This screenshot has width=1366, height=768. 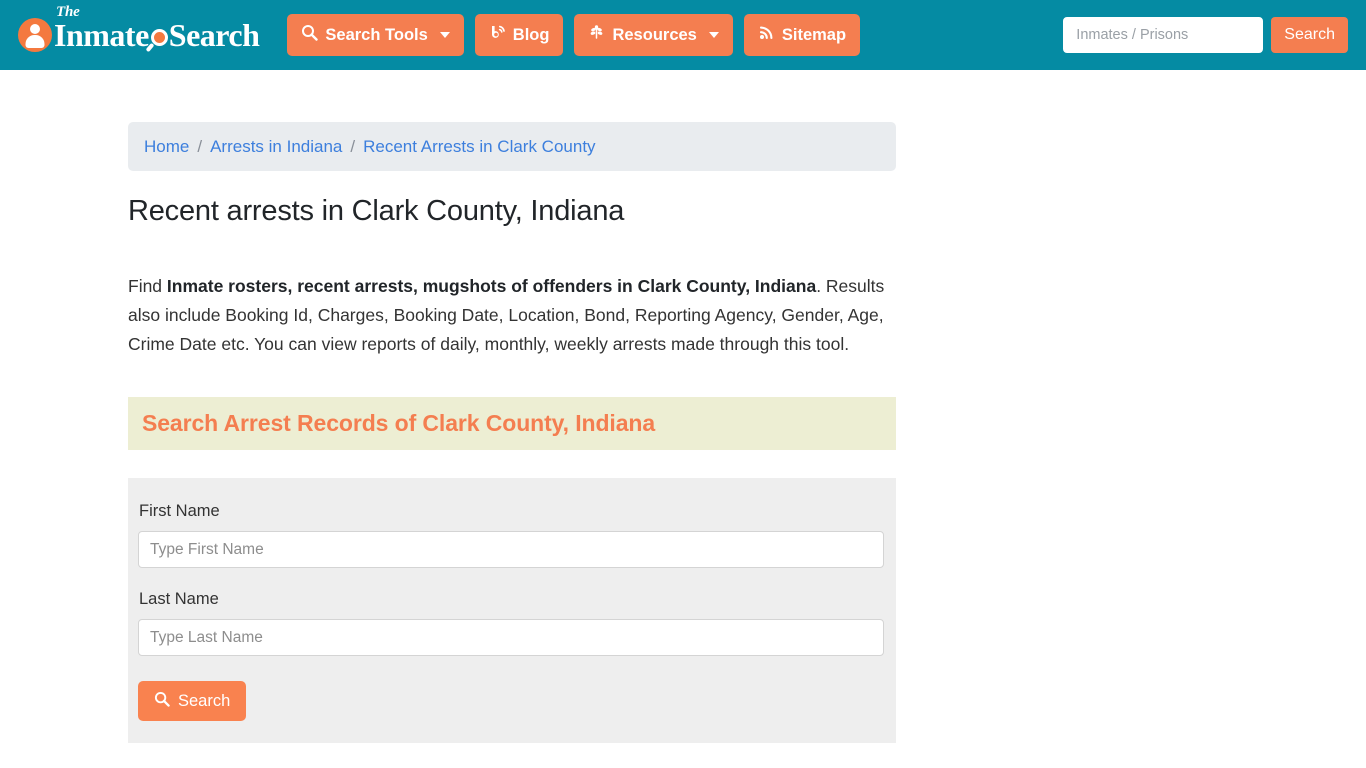 What do you see at coordinates (166, 147) in the screenshot?
I see `breadcrumb-item-home: Home` at bounding box center [166, 147].